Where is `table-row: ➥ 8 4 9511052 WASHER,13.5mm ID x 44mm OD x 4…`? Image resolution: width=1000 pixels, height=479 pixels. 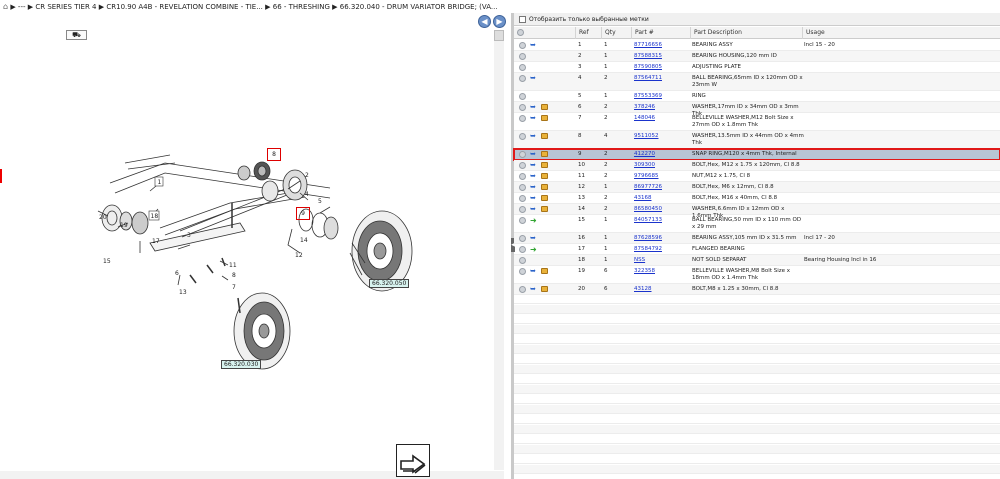
table-row: ➥ 8 4 9511052 WASHER,13.5mm ID x 44mm OD x 4… is located at coordinates (757, 140).